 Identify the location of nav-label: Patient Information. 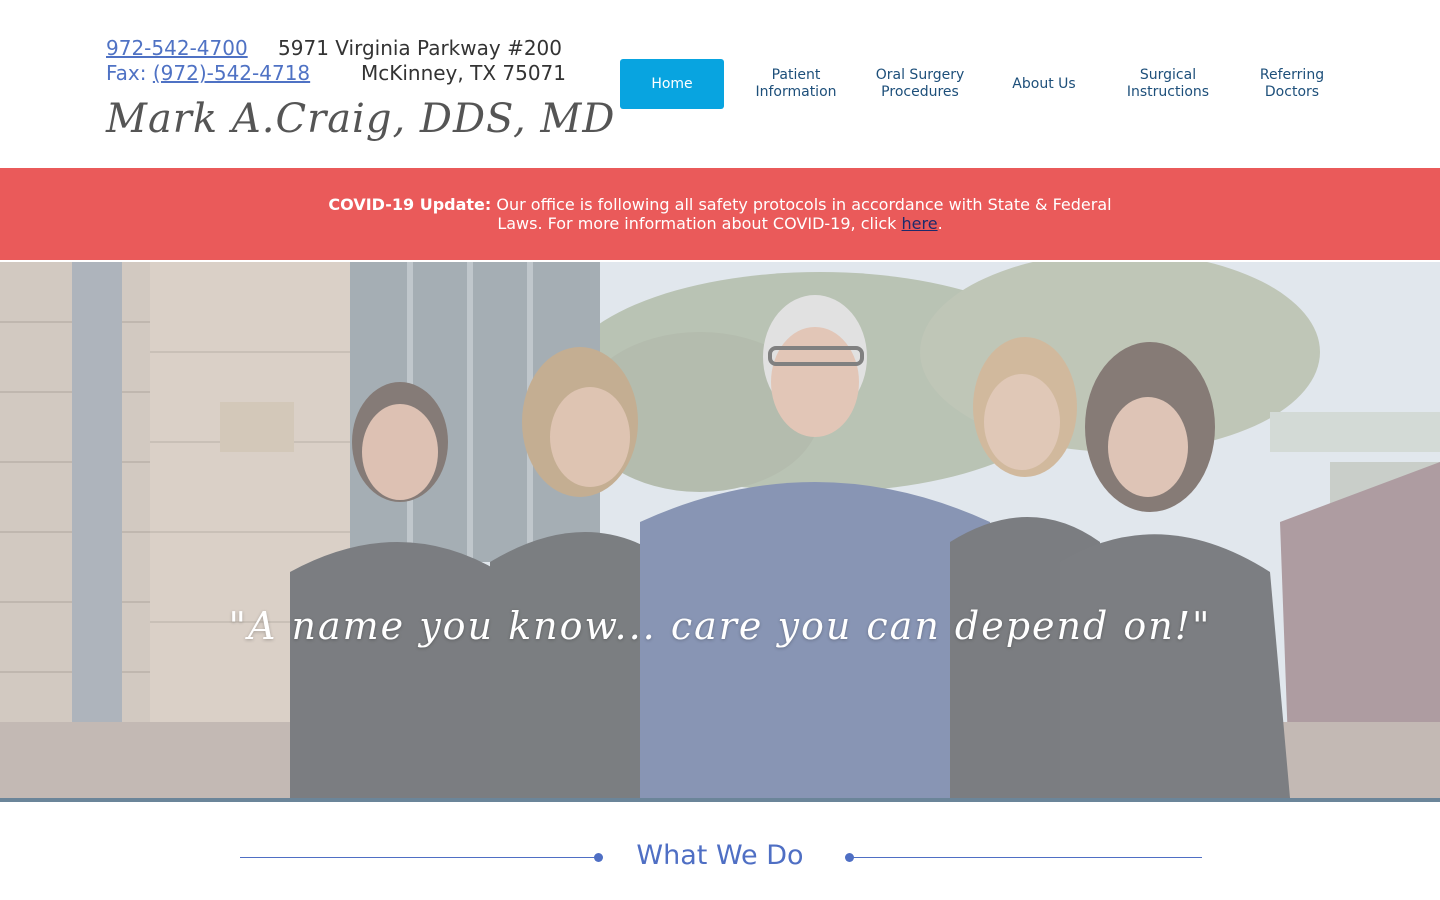
(796, 83).